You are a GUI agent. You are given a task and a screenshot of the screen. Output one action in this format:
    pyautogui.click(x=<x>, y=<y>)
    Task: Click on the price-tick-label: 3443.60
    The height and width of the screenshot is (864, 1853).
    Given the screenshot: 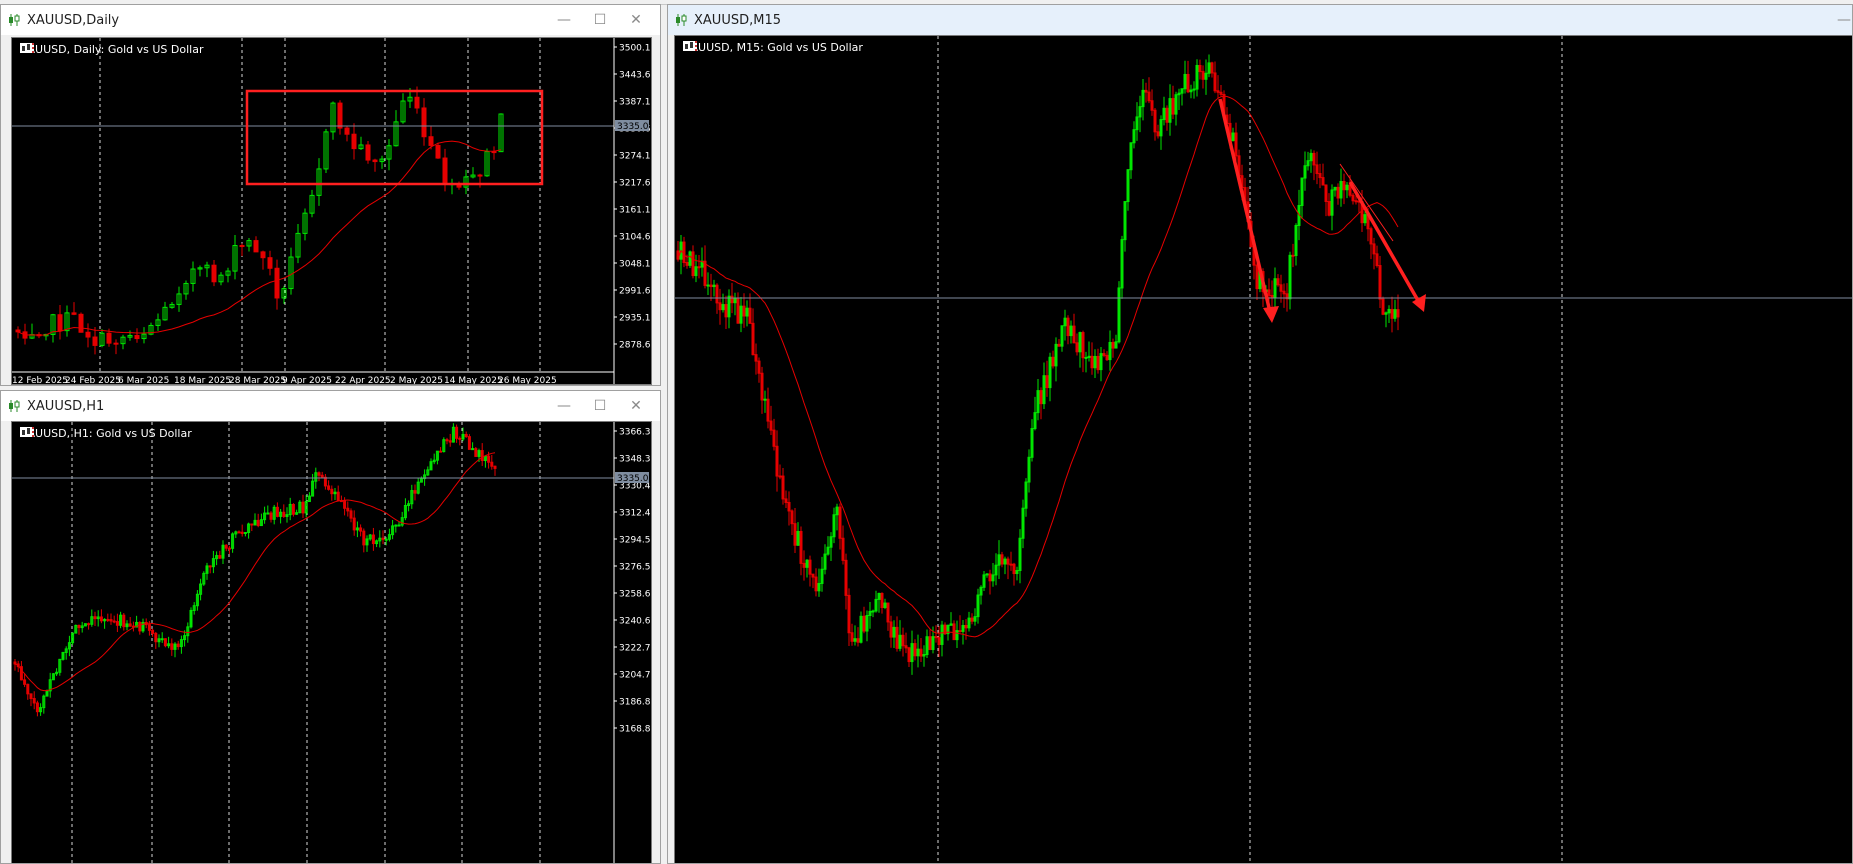 What is the action you would take?
    pyautogui.click(x=635, y=76)
    